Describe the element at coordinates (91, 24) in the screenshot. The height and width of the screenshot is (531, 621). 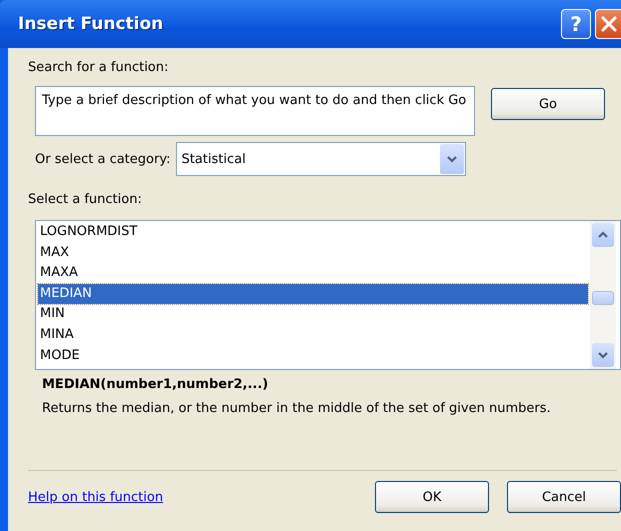
I see `window-title: Insert Function` at that location.